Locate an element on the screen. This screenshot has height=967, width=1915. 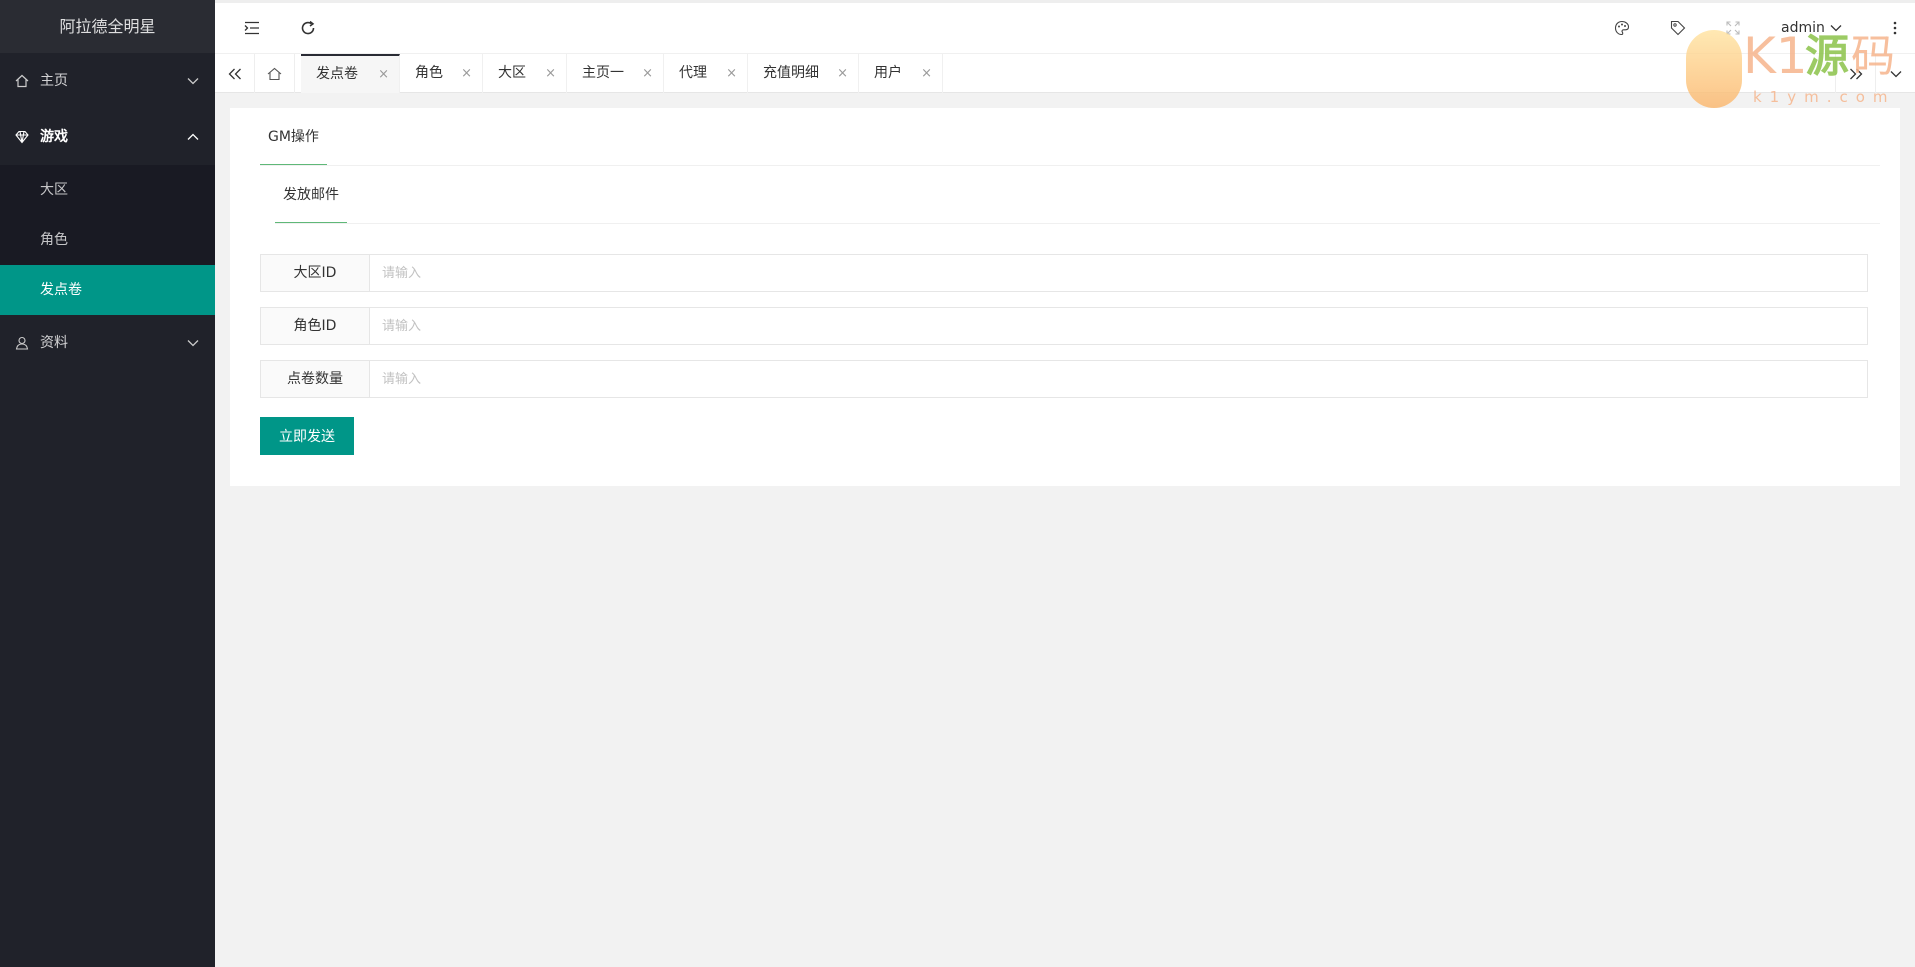
tab-send-points: 发点卷 × is located at coordinates (350, 73).